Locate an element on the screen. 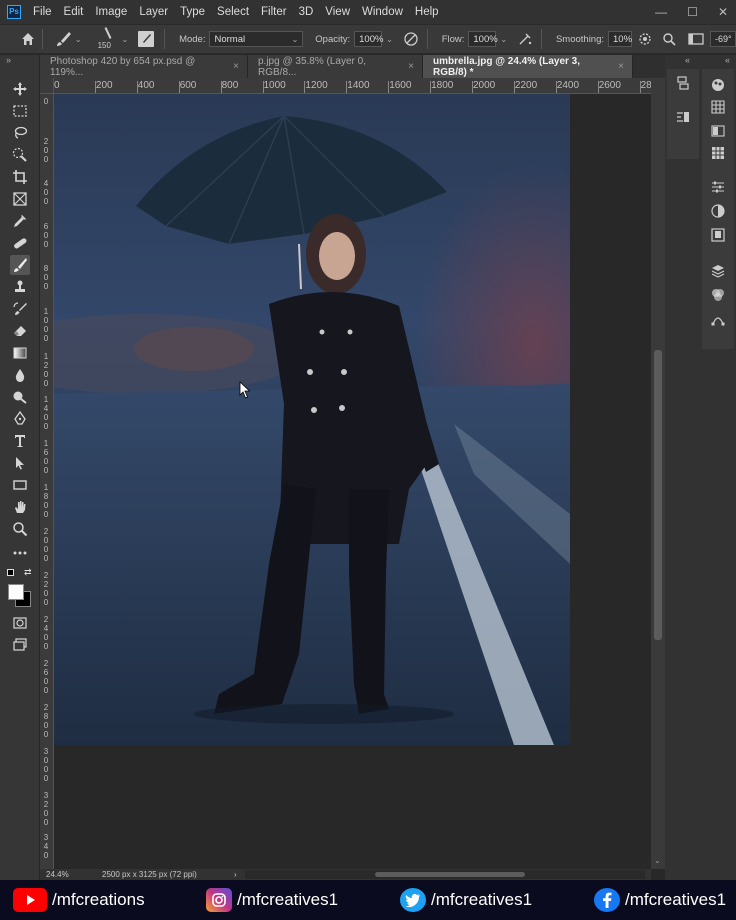  crop-tool-icon is located at coordinates (20, 177).